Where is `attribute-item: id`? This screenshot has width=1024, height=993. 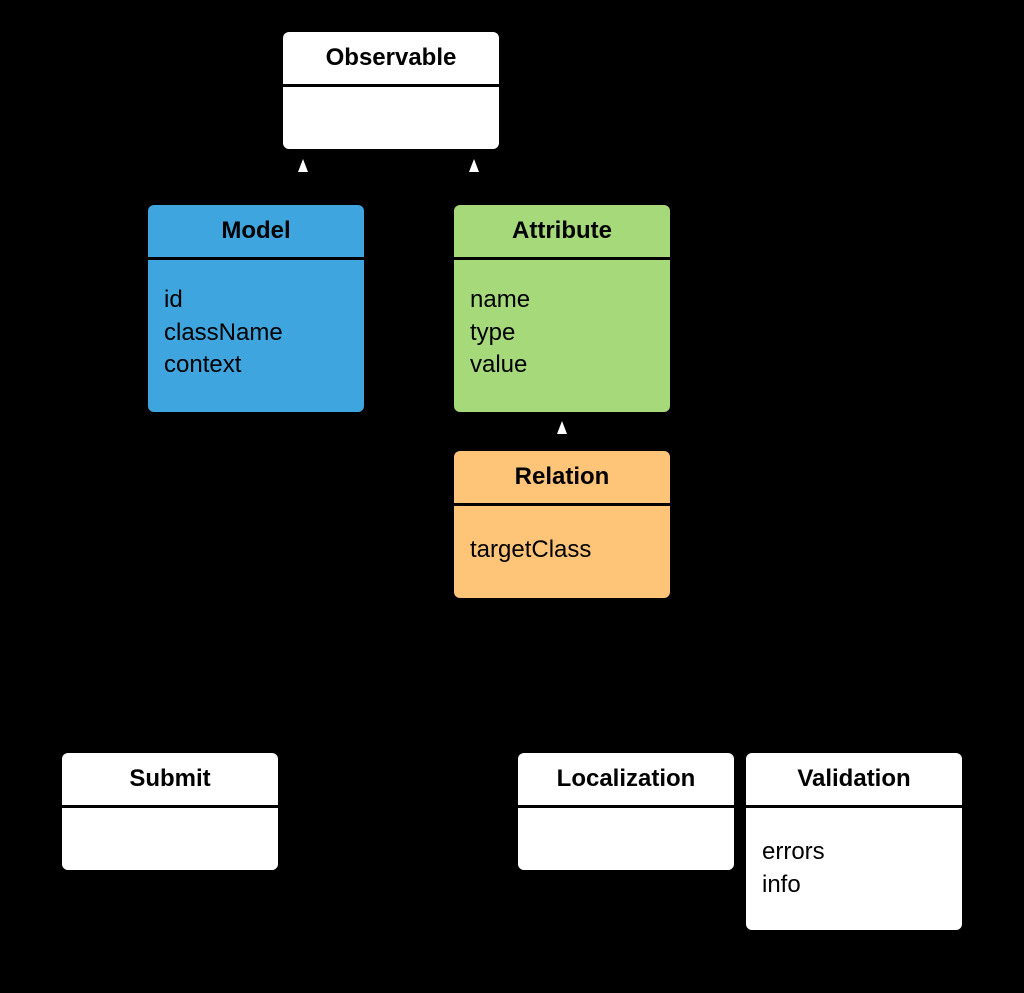 attribute-item: id is located at coordinates (173, 299).